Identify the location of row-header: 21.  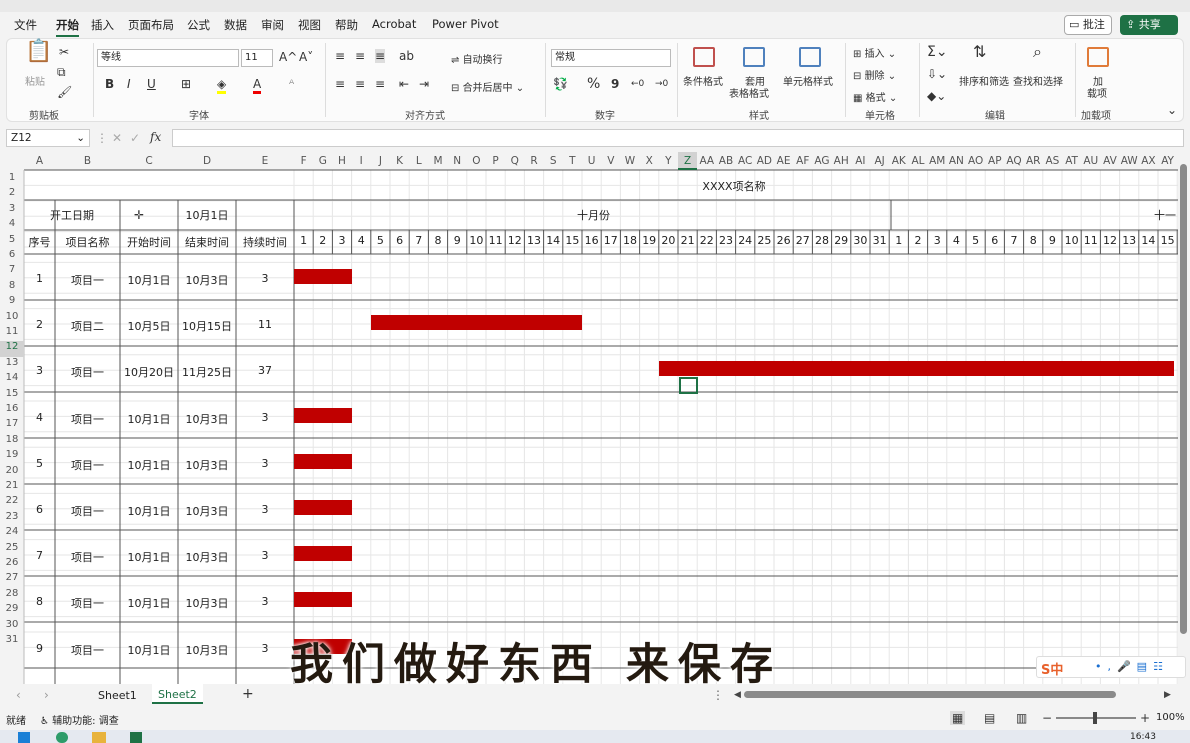
(12, 487).